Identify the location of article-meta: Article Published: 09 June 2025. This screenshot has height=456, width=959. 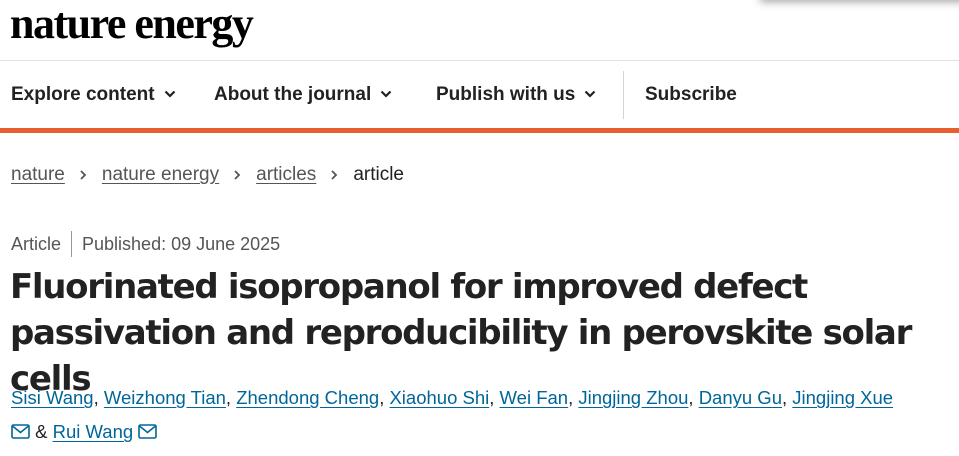
(145, 244).